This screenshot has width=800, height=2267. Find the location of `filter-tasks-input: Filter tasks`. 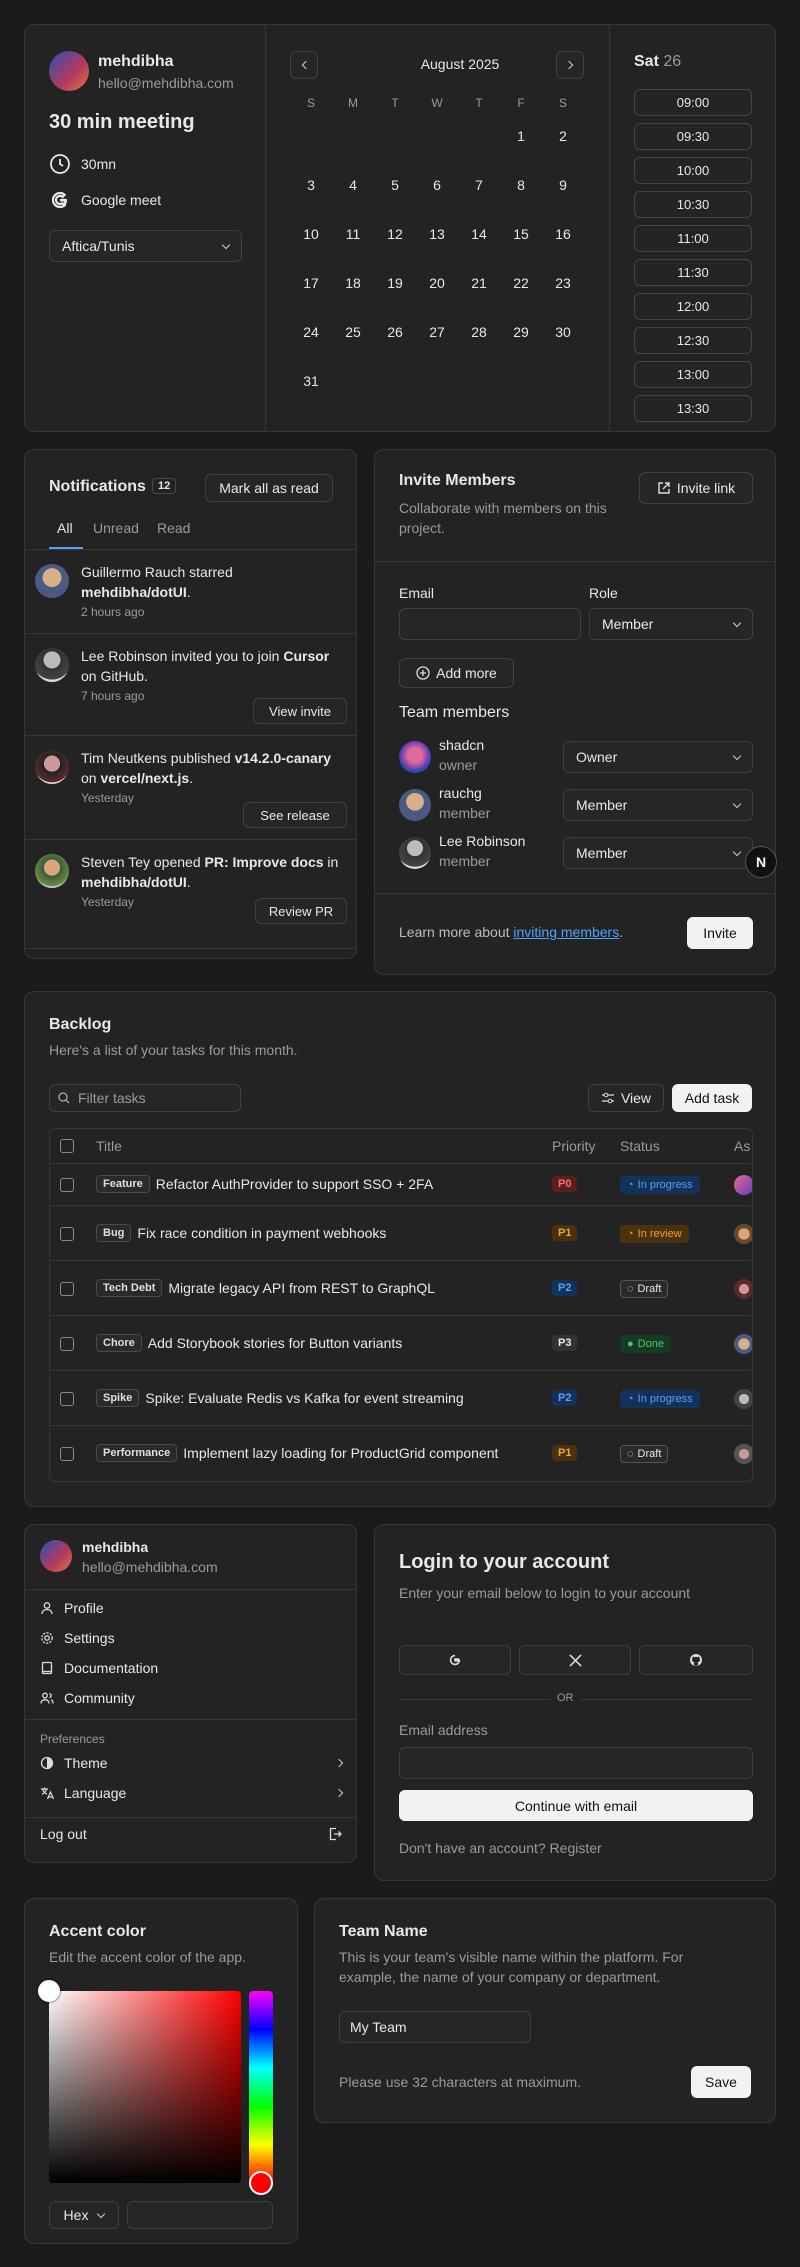

filter-tasks-input: Filter tasks is located at coordinates (145, 1098).